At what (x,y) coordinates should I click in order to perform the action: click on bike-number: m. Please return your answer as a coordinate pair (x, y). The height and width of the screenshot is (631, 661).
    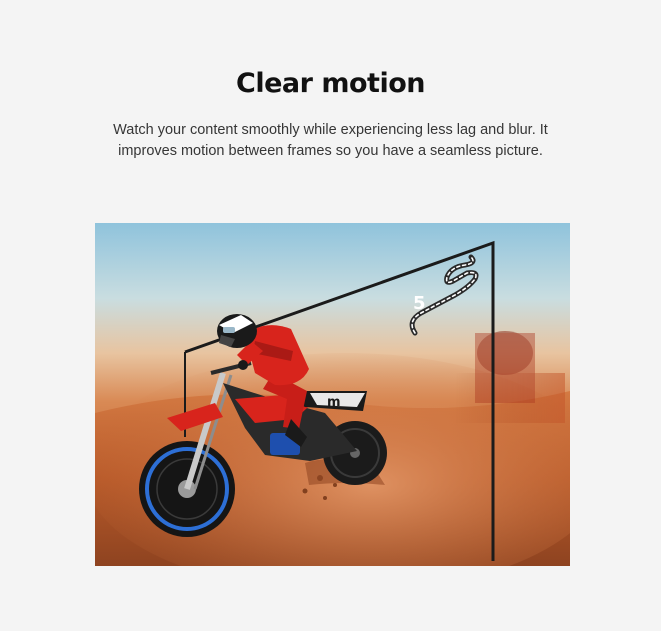
    Looking at the image, I should click on (334, 402).